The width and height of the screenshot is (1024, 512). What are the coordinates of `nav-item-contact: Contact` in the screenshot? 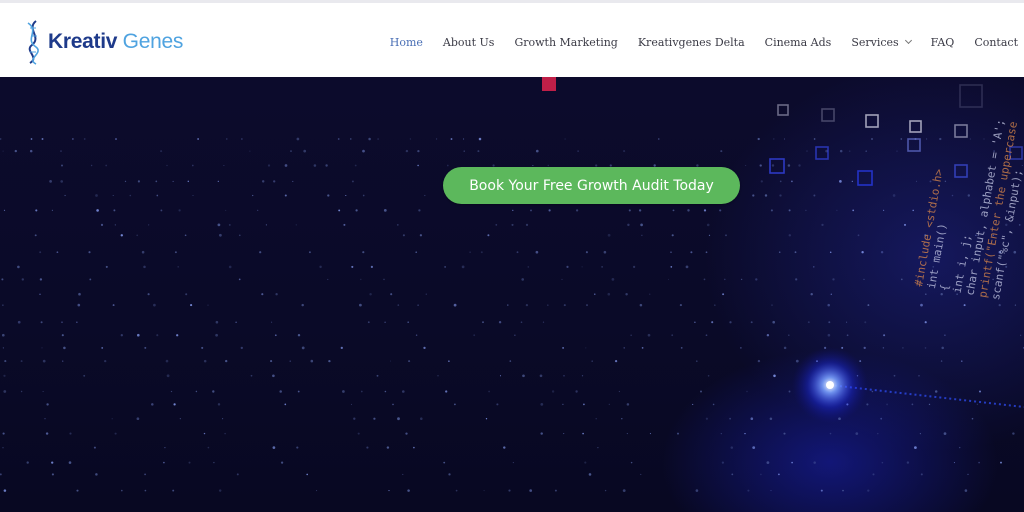 It's located at (996, 42).